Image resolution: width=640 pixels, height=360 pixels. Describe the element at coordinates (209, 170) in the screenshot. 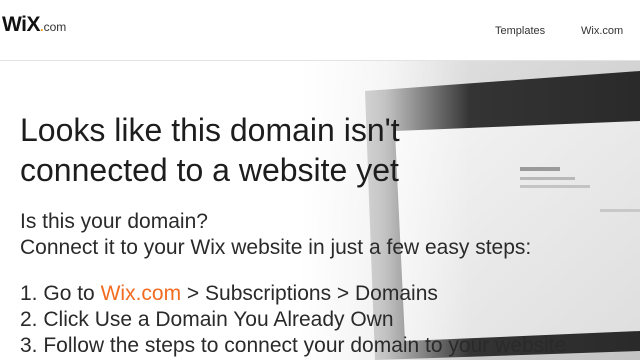

I see `title-line-2: connected to a website yet` at that location.